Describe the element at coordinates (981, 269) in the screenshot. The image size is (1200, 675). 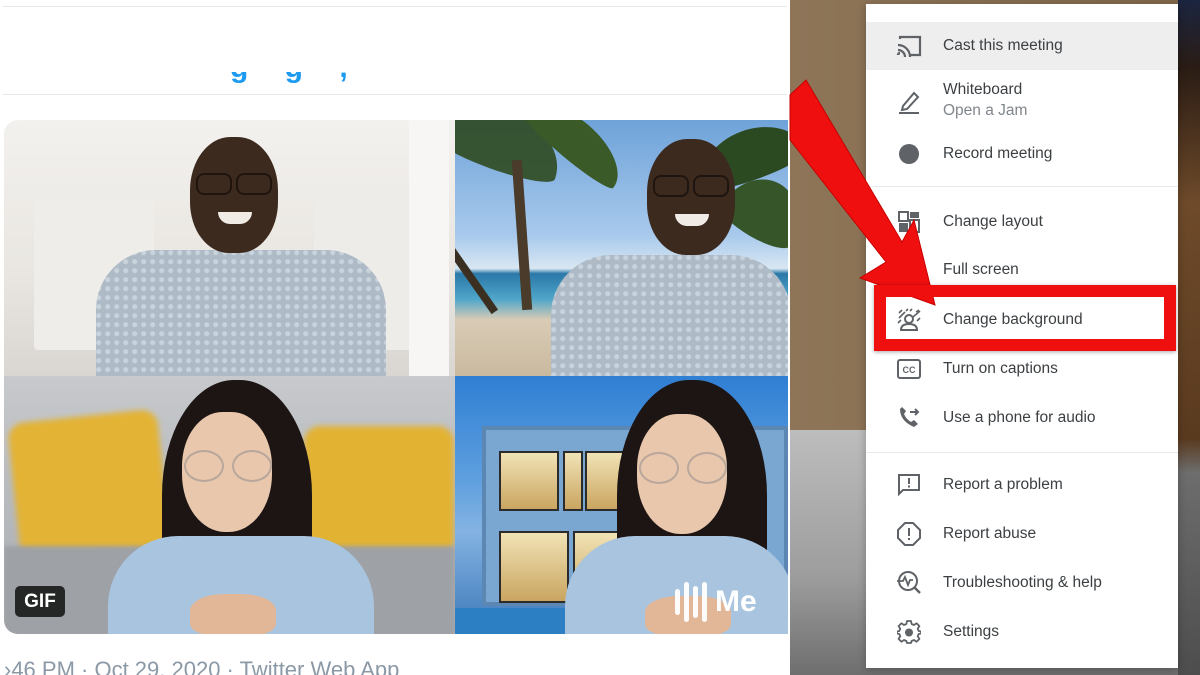
I see `menu-item-label: Full screen` at that location.